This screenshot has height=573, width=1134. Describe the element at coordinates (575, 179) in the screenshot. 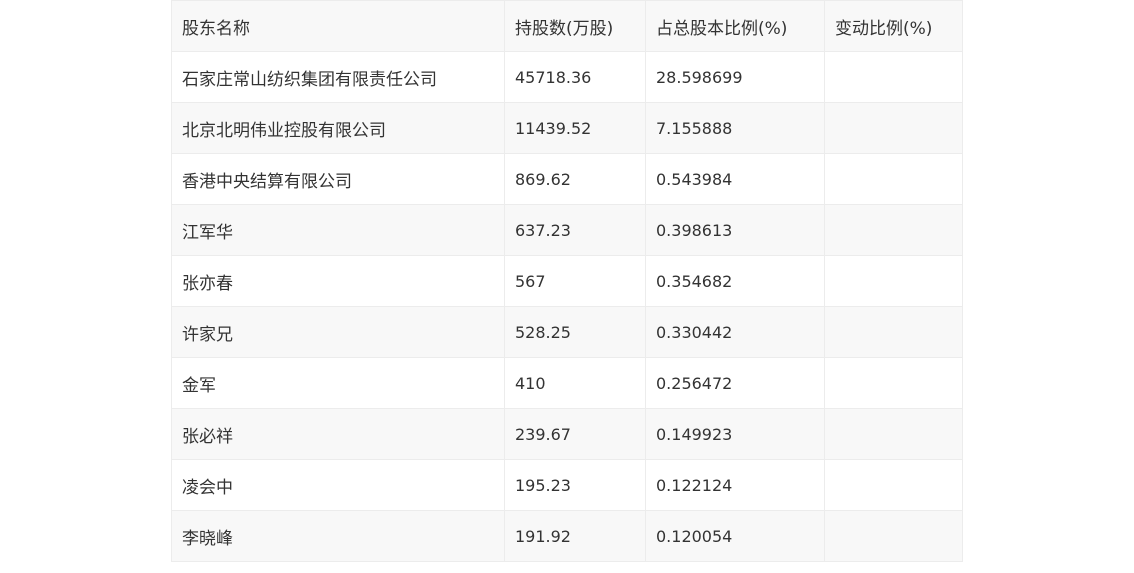

I see `cell-shares-held: 869.62` at that location.